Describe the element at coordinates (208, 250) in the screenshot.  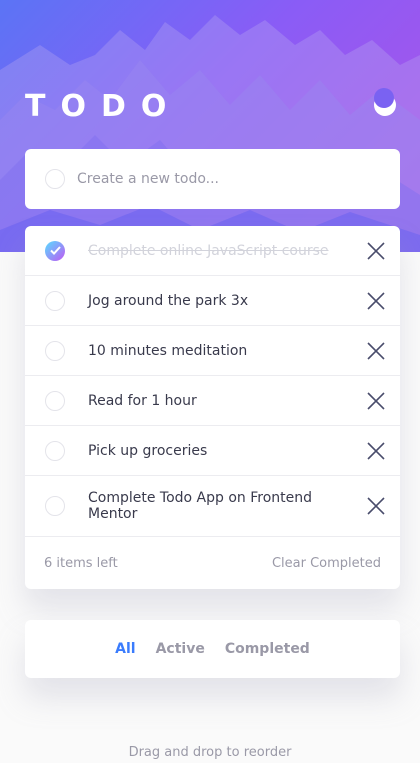
I see `todo-text: Complete online JavaScript course` at that location.